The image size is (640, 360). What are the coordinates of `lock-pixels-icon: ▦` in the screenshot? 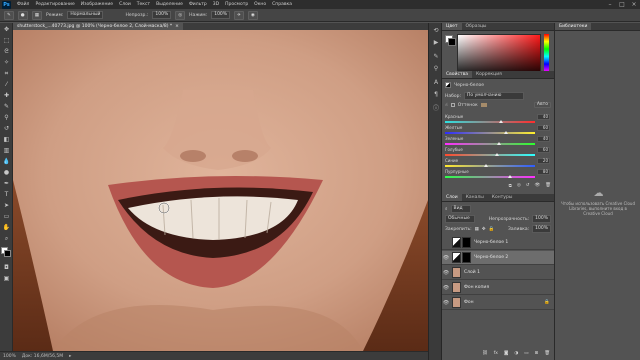 It's located at (477, 229).